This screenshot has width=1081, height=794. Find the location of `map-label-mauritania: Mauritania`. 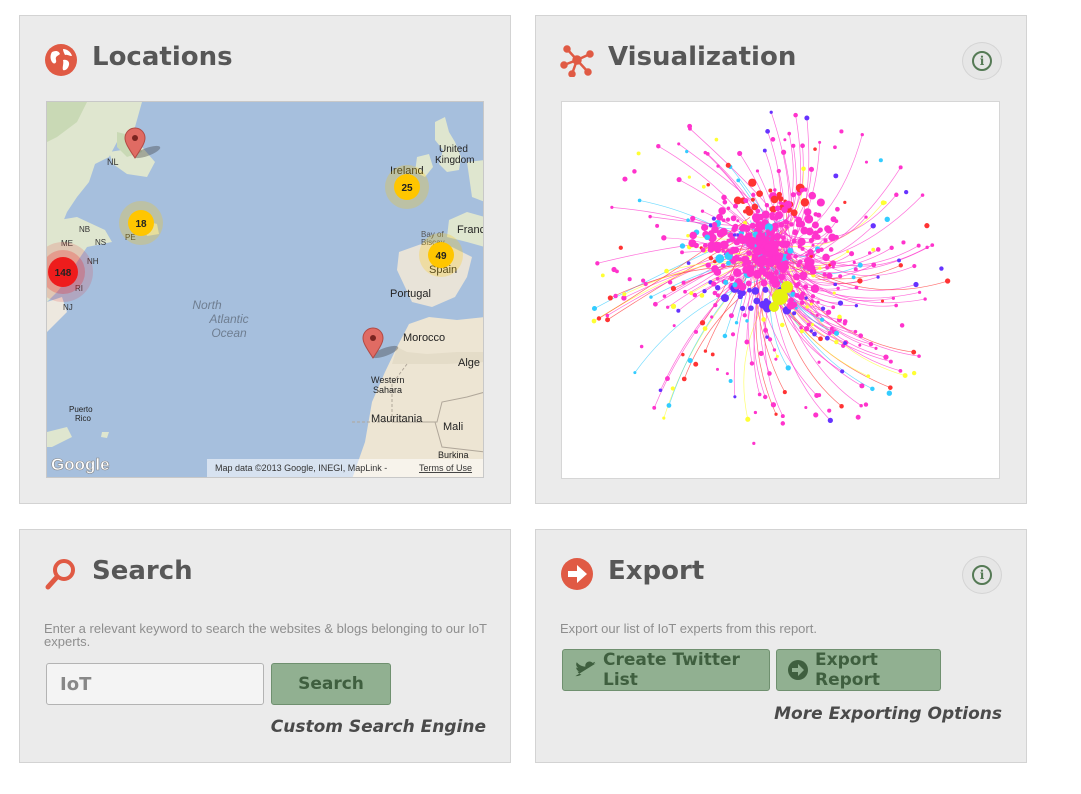

map-label-mauritania: Mauritania is located at coordinates (397, 419).